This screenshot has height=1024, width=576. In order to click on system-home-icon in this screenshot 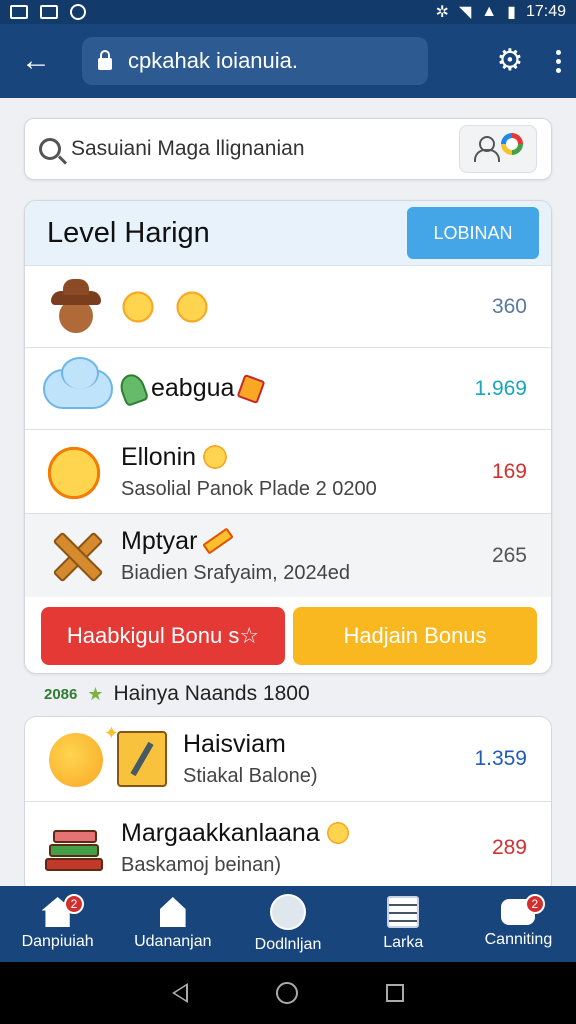, I will do `click(287, 993)`.